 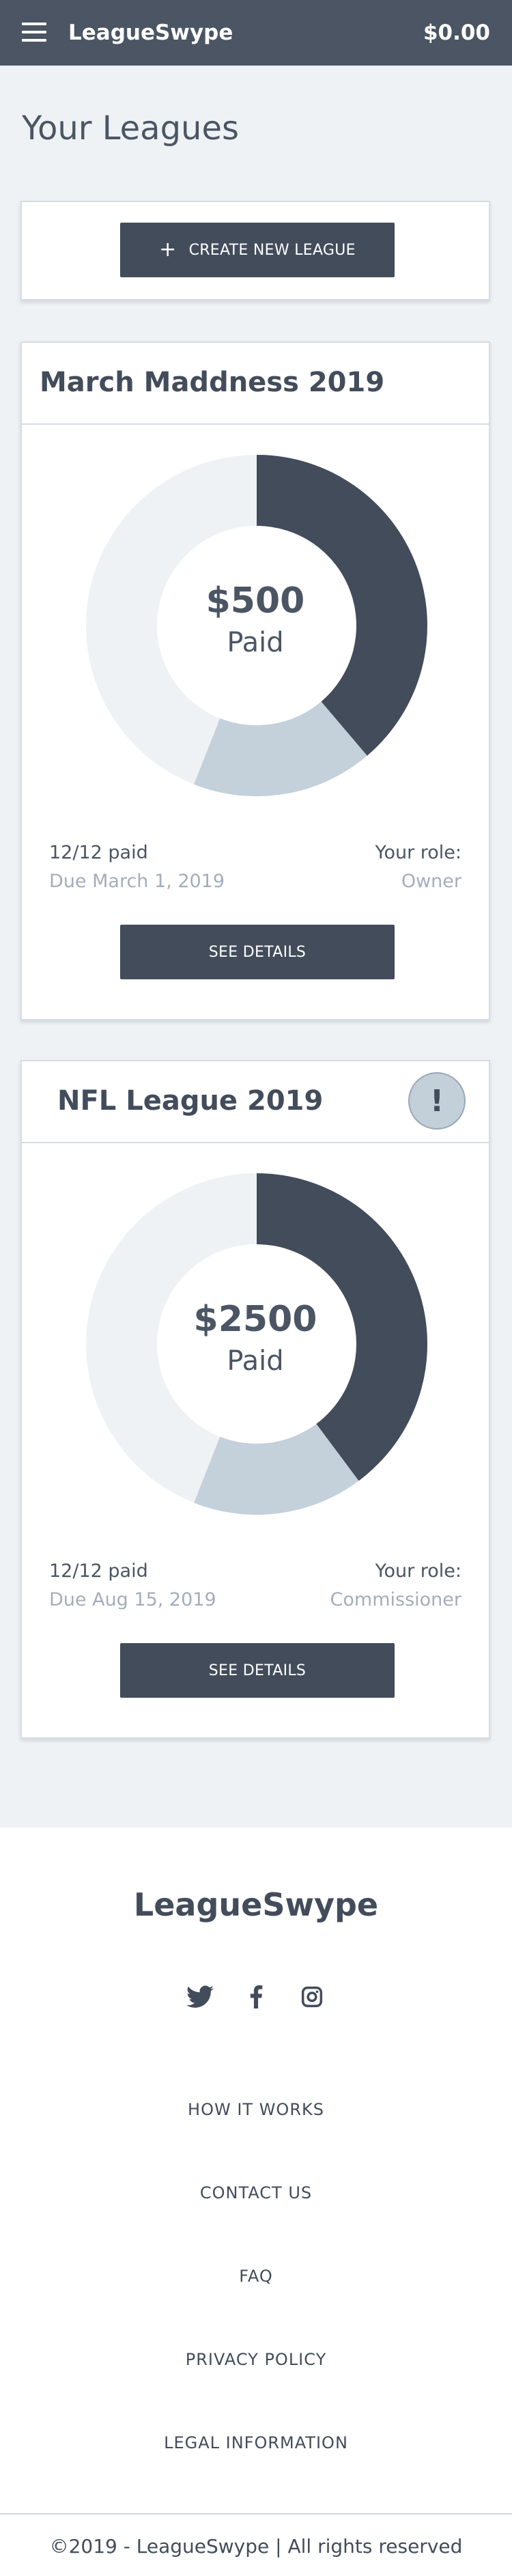 What do you see at coordinates (137, 881) in the screenshot?
I see `due-date: Due March 1, 2019` at bounding box center [137, 881].